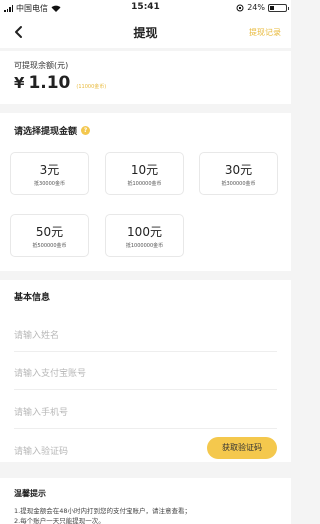 The width and height of the screenshot is (320, 524). What do you see at coordinates (102, 511) in the screenshot?
I see `tip-line: 1.提现金额会在48小时内打到您的支付宝账户，请注意查看；` at bounding box center [102, 511].